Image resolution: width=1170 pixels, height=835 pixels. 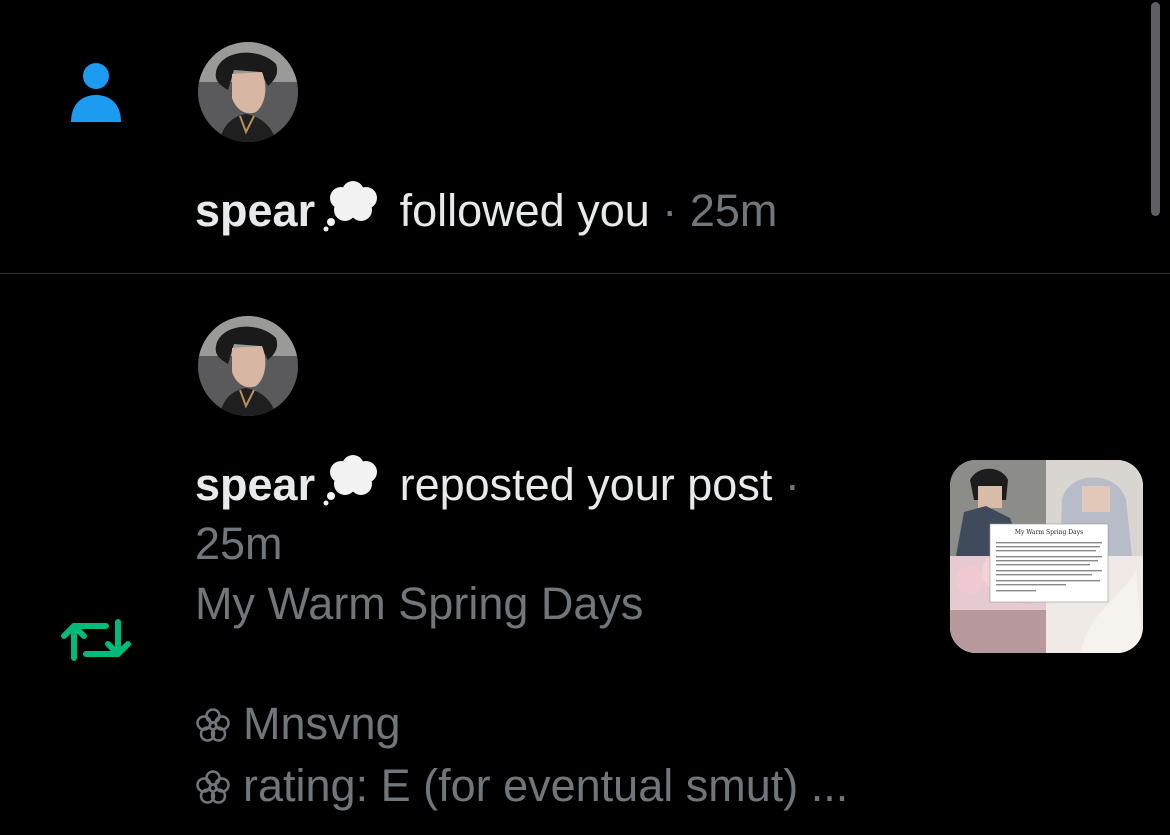 I want to click on action-text: reposted your post, so click(x=586, y=484).